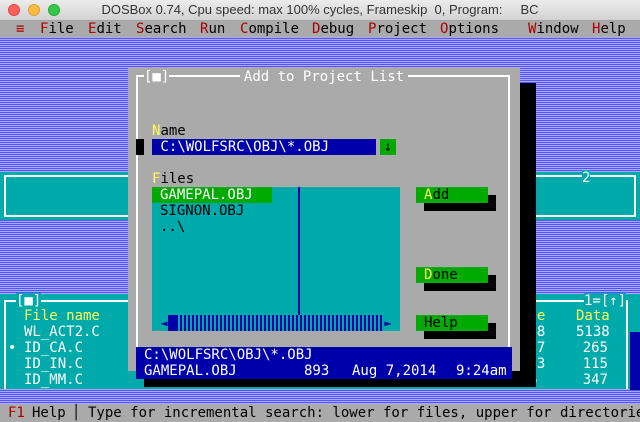 The image size is (640, 422). Describe the element at coordinates (394, 371) in the screenshot. I see `info-file-date: Aug 7,2014` at that location.